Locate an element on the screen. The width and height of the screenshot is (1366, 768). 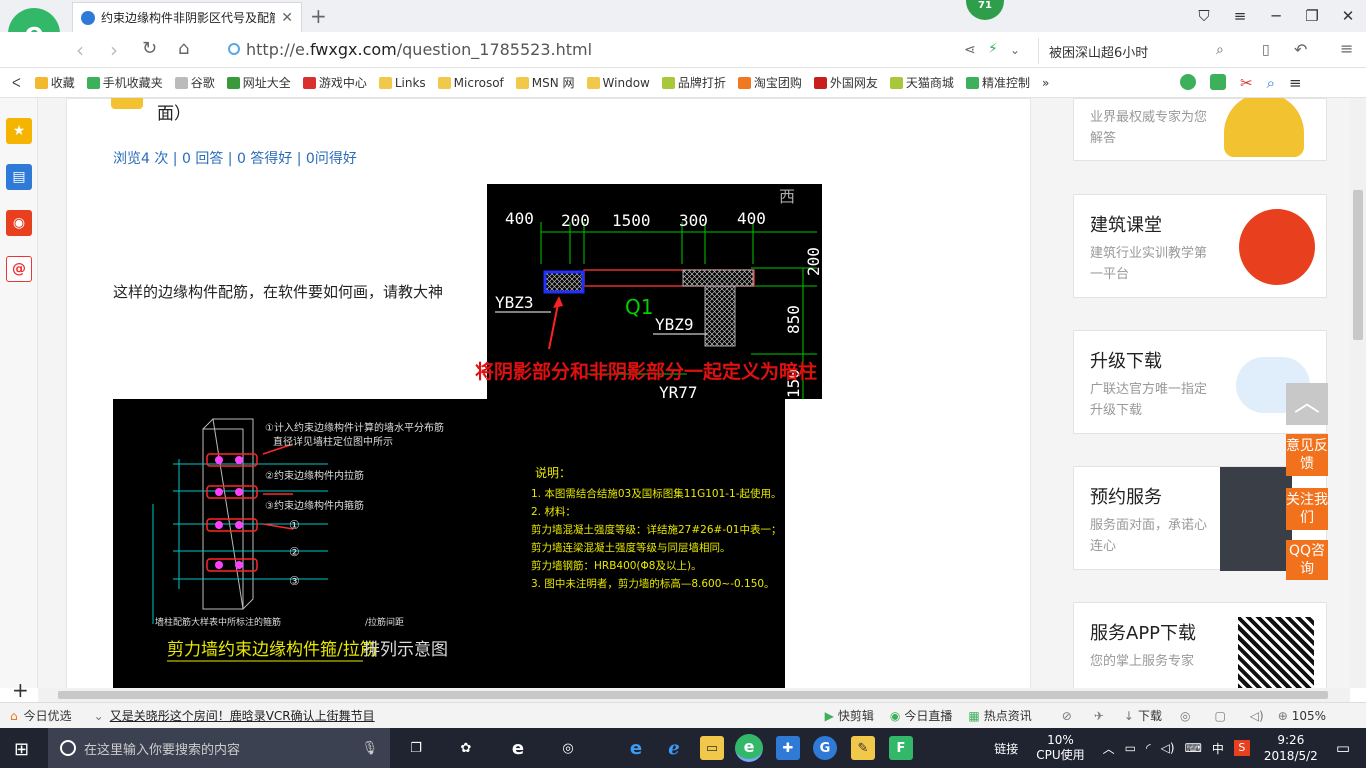
pinwheel-app-icon: ✿ is located at coordinates (466, 748).